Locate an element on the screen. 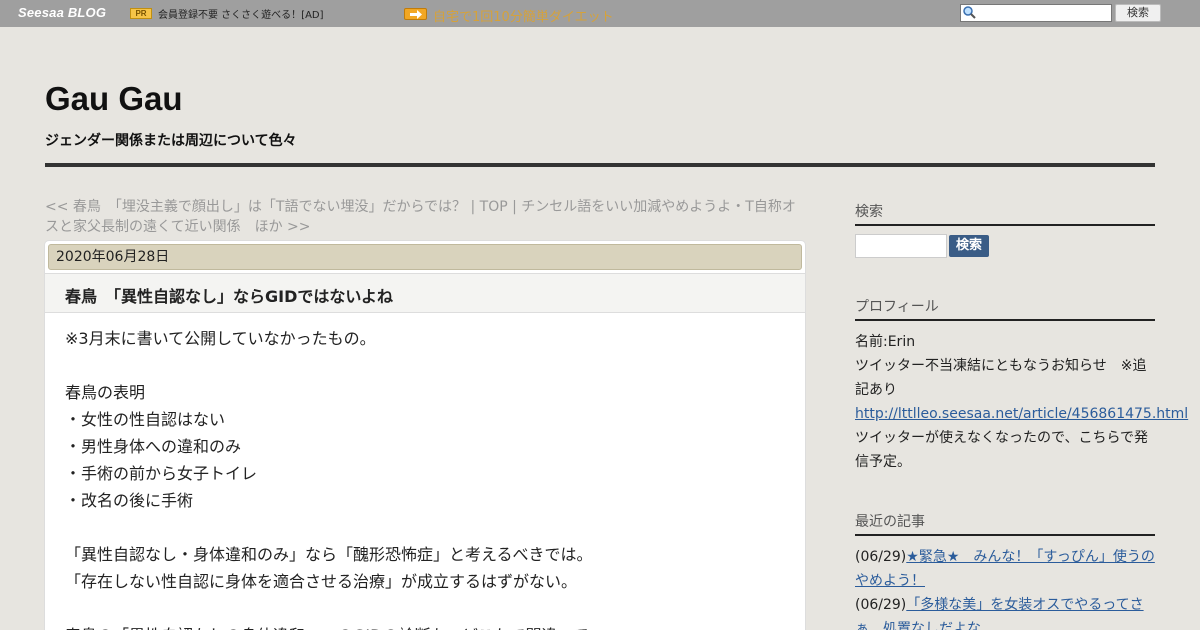 The image size is (1200, 630). profile-note: ツイッターが使えなくなったので、こちらで発信予定。 is located at coordinates (1002, 450).